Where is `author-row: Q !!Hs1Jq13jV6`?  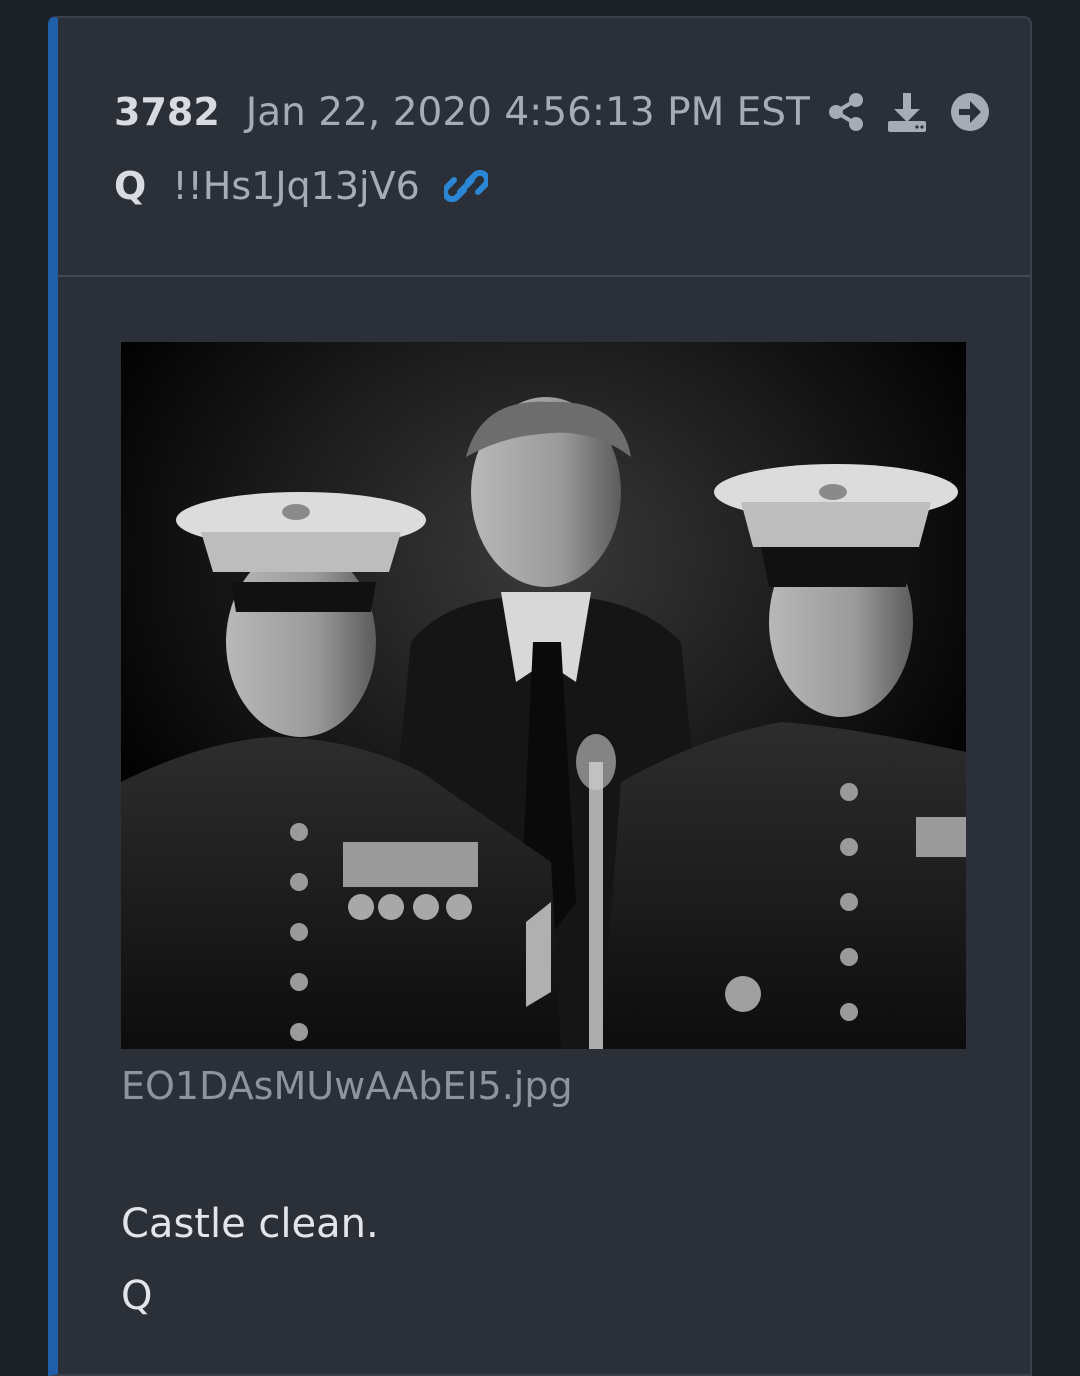 author-row: Q !!Hs1Jq13jV6 is located at coordinates (301, 186).